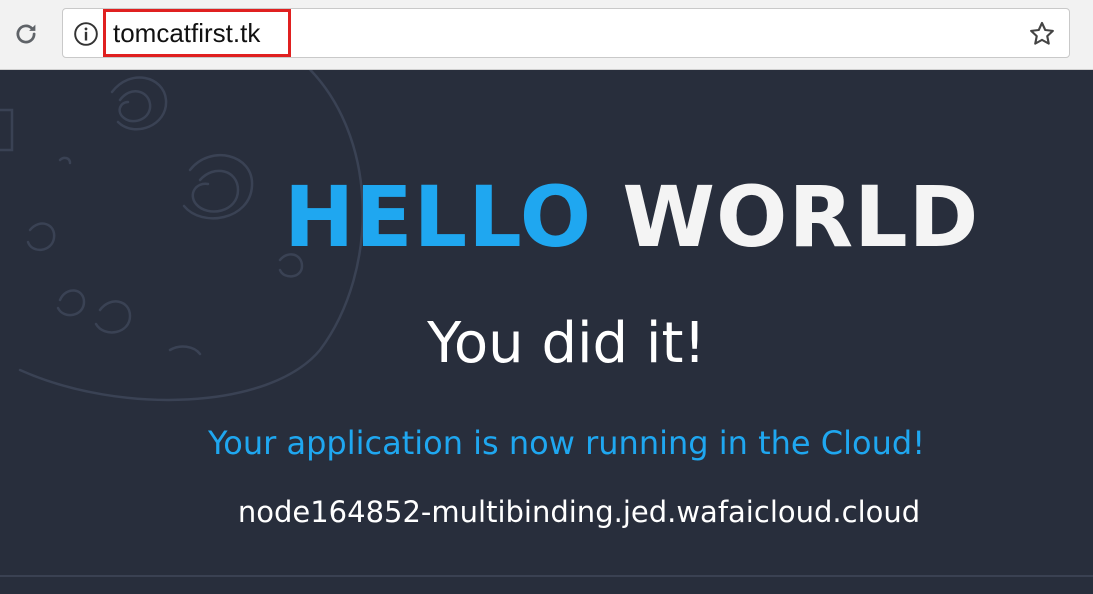  I want to click on world-word: WORLD, so click(801, 217).